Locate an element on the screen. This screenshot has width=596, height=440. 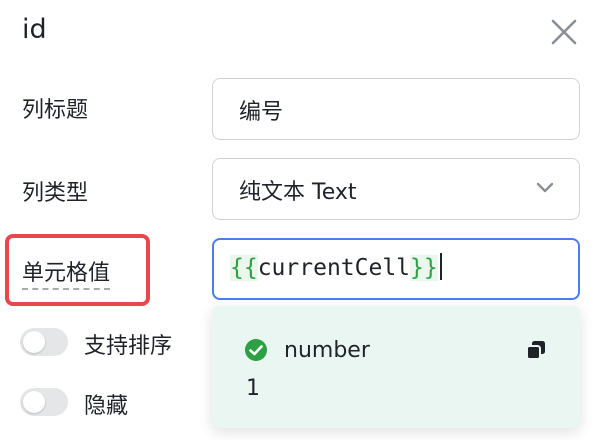
column-type-label: 列类型 is located at coordinates (55, 193).